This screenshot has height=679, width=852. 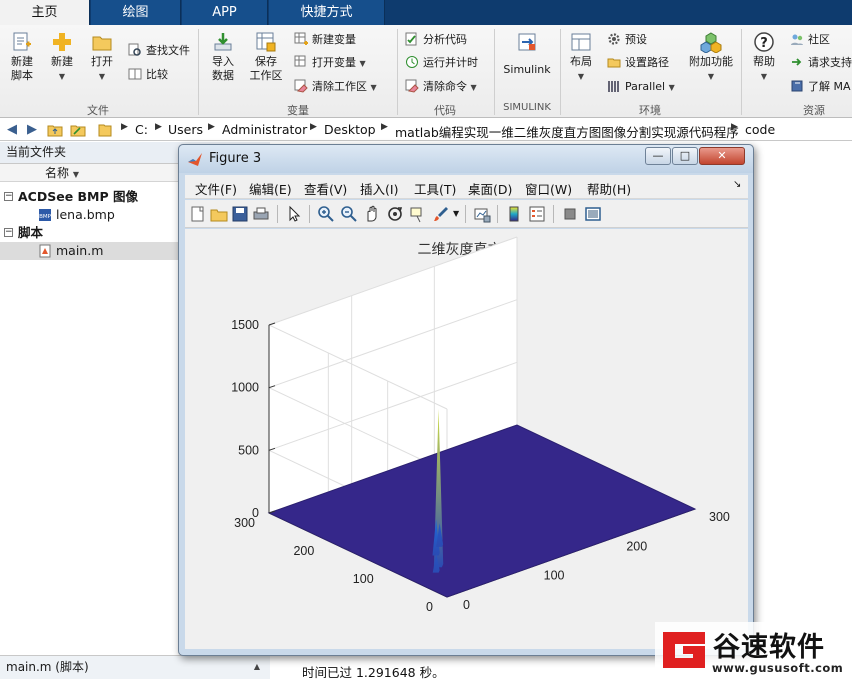 What do you see at coordinates (45, 217) in the screenshot?
I see `svg-text: BMP` at bounding box center [45, 217].